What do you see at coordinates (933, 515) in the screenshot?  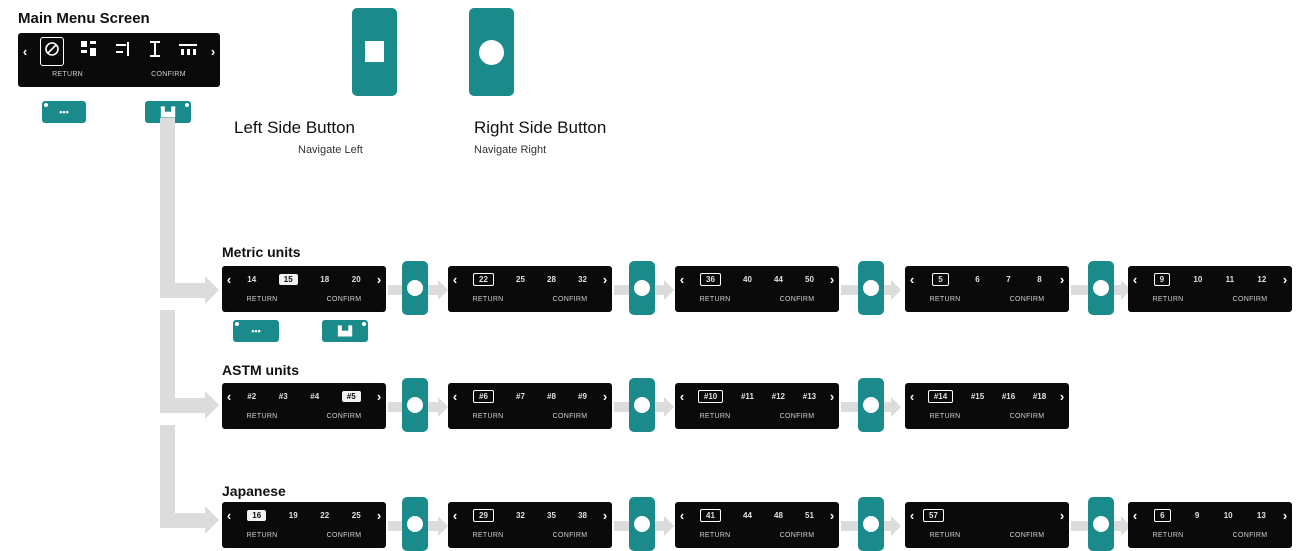 I see `size-value: 57` at bounding box center [933, 515].